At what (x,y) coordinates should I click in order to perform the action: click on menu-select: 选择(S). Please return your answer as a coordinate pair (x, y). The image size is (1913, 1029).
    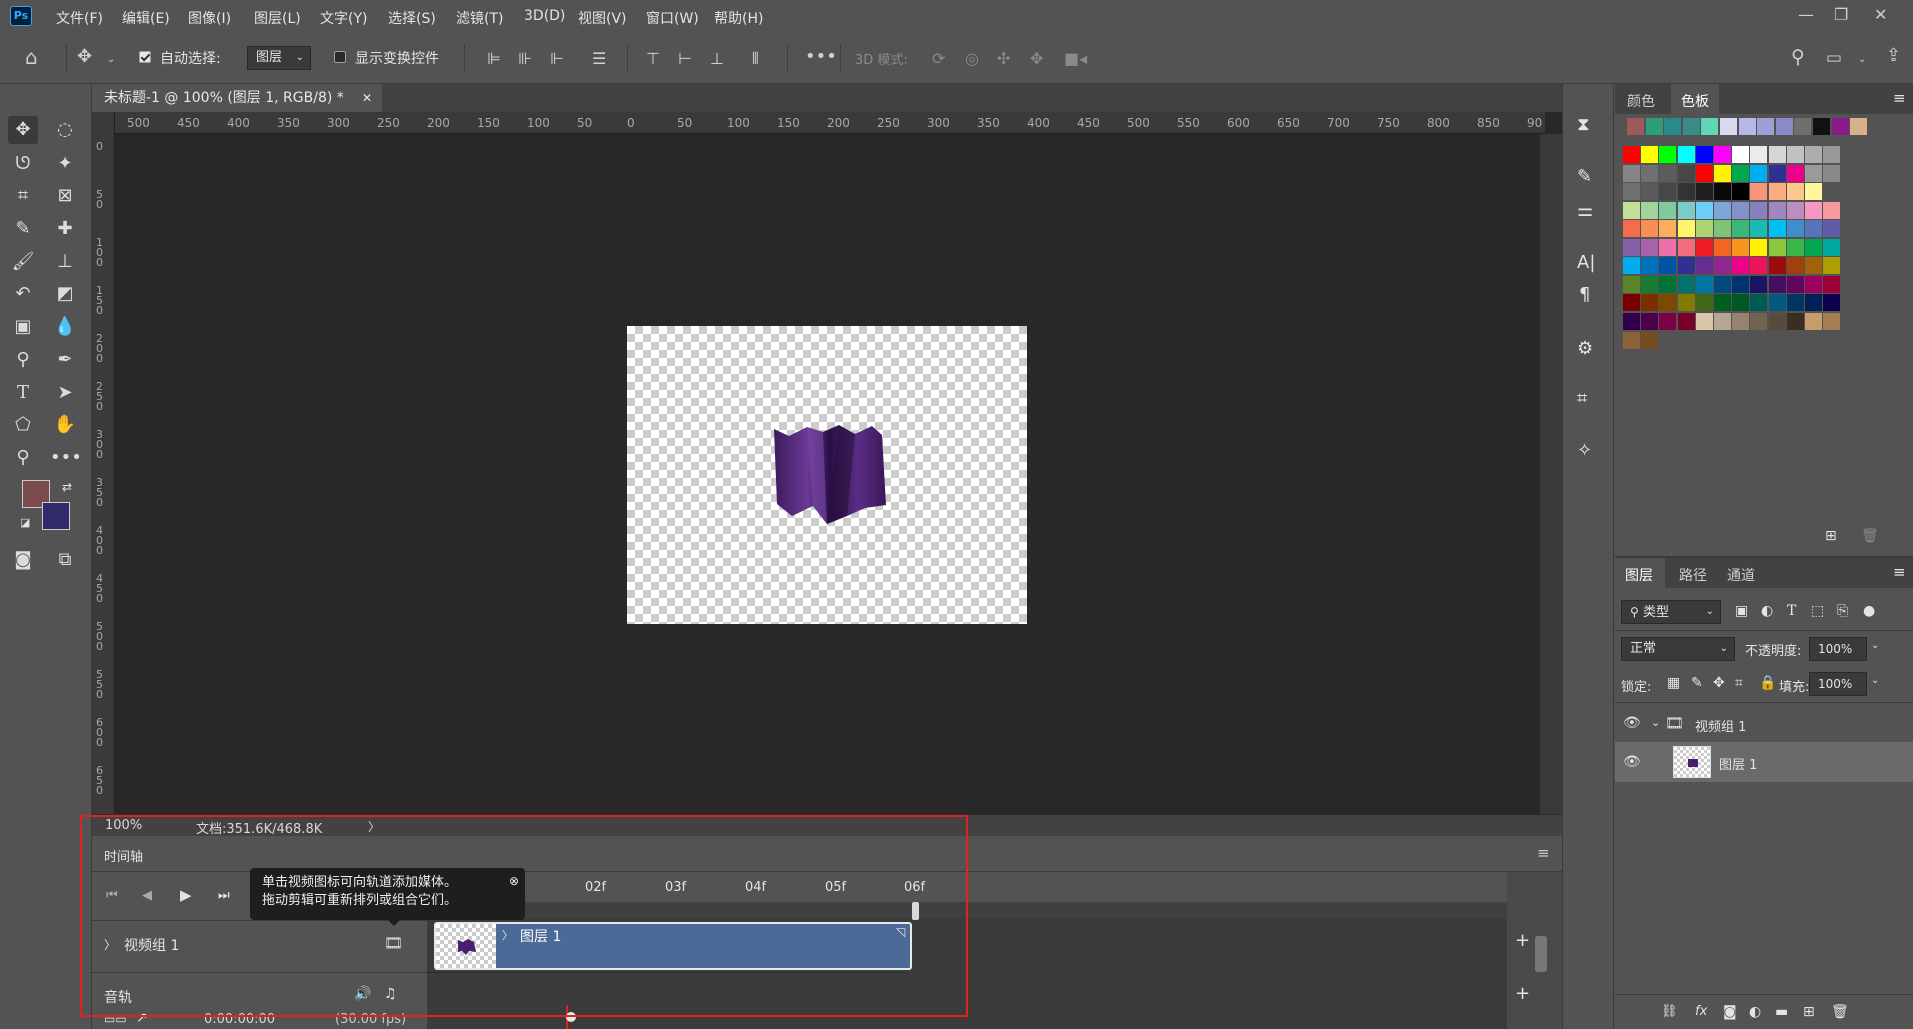
    Looking at the image, I should click on (412, 18).